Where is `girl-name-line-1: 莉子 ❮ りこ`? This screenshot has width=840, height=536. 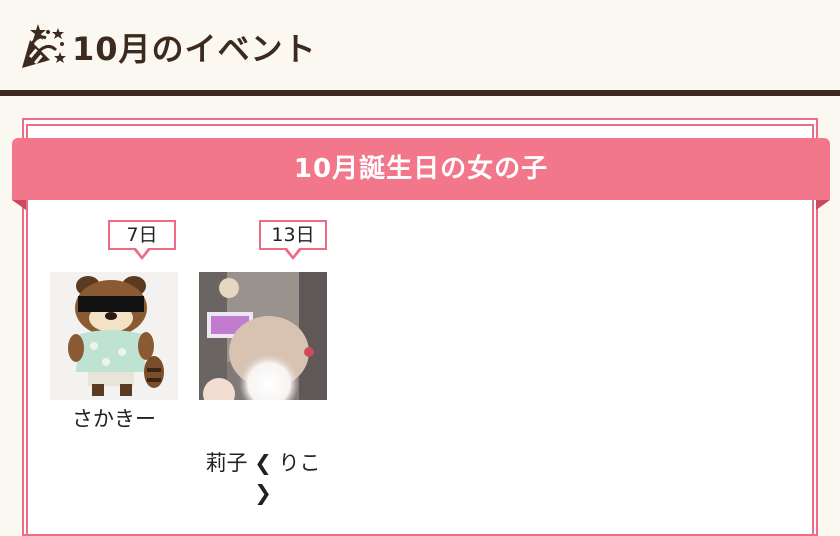
girl-name-line-1: 莉子 ❮ りこ is located at coordinates (263, 463).